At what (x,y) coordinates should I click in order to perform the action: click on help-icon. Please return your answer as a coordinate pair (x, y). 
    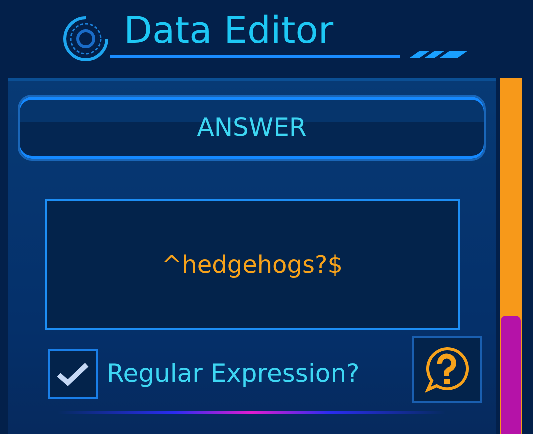
    Looking at the image, I should click on (447, 369).